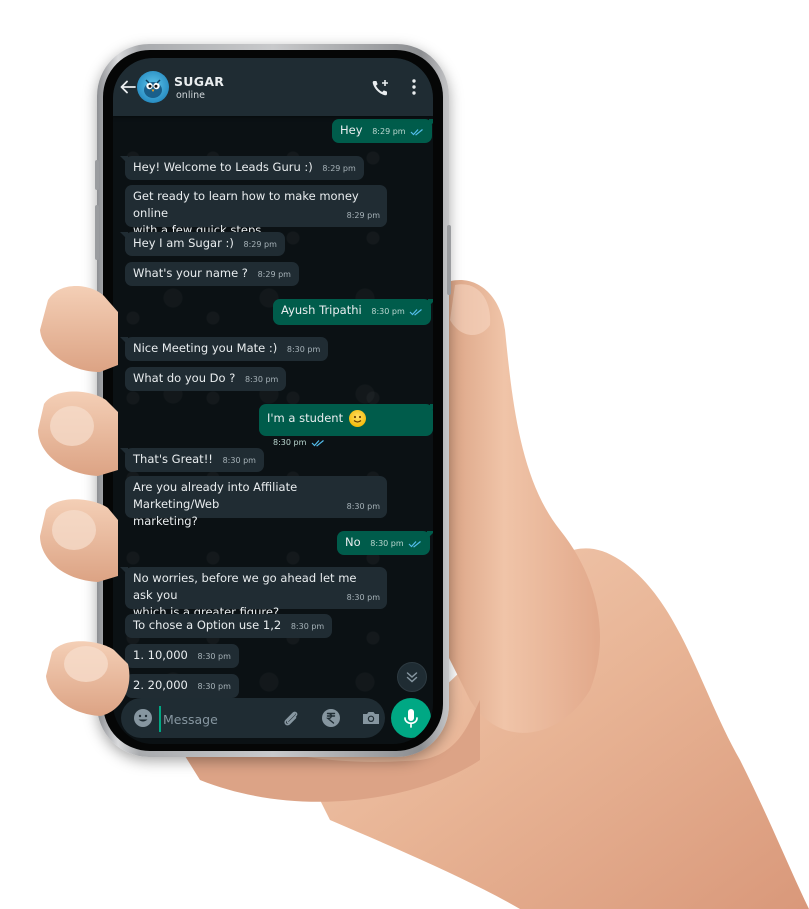 This screenshot has height=909, width=809. What do you see at coordinates (380, 88) in the screenshot?
I see `add-call-icon` at bounding box center [380, 88].